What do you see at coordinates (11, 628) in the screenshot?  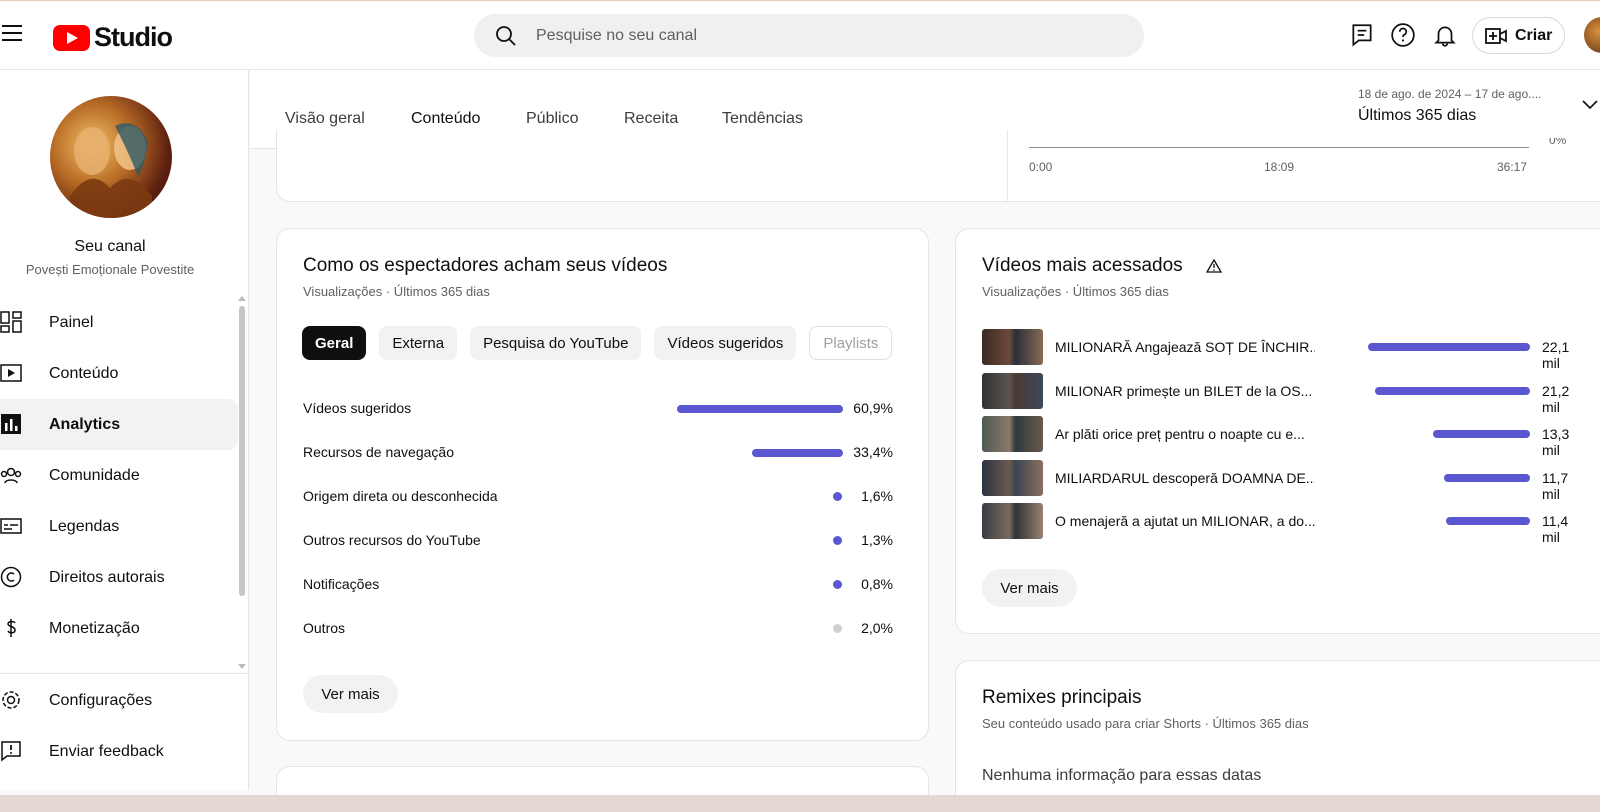 I see `monetization-icon` at bounding box center [11, 628].